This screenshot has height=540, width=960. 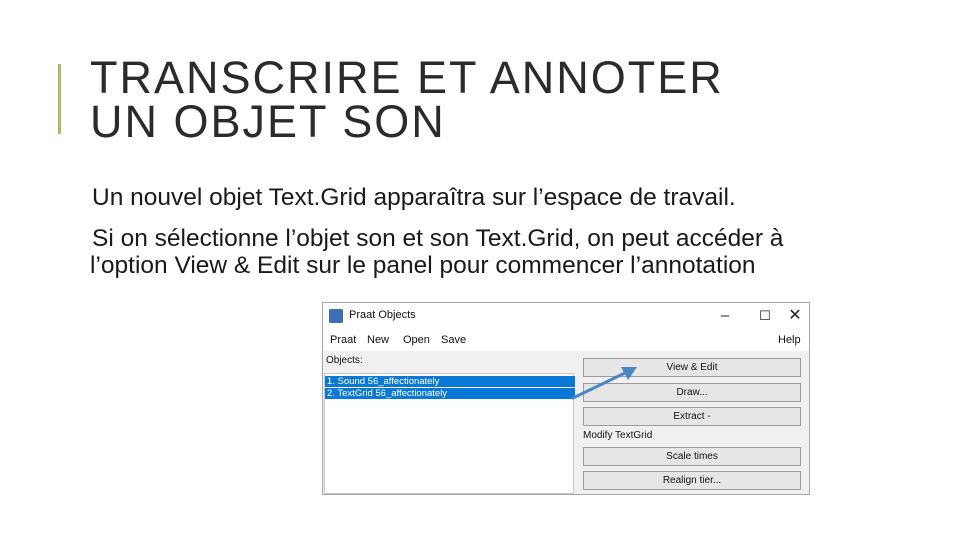 I want to click on slide-title: TRANSCRIRE ET ANNOTER UN OBJET SON, so click(x=407, y=99).